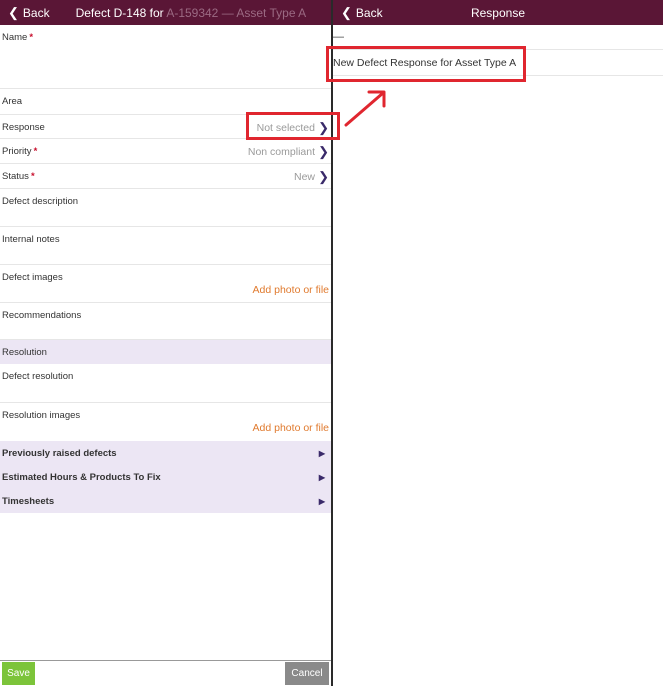 The height and width of the screenshot is (686, 663). What do you see at coordinates (23, 127) in the screenshot?
I see `response-label: Response` at bounding box center [23, 127].